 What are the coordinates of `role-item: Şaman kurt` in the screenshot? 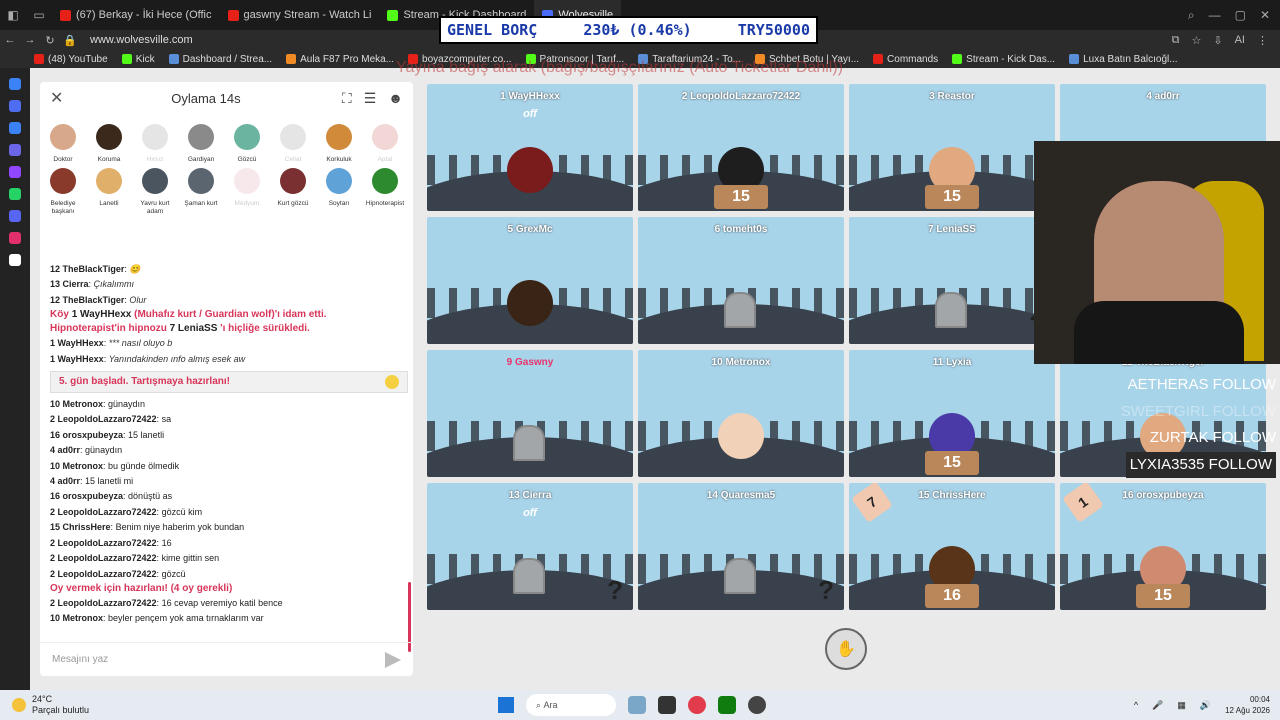 It's located at (201, 191).